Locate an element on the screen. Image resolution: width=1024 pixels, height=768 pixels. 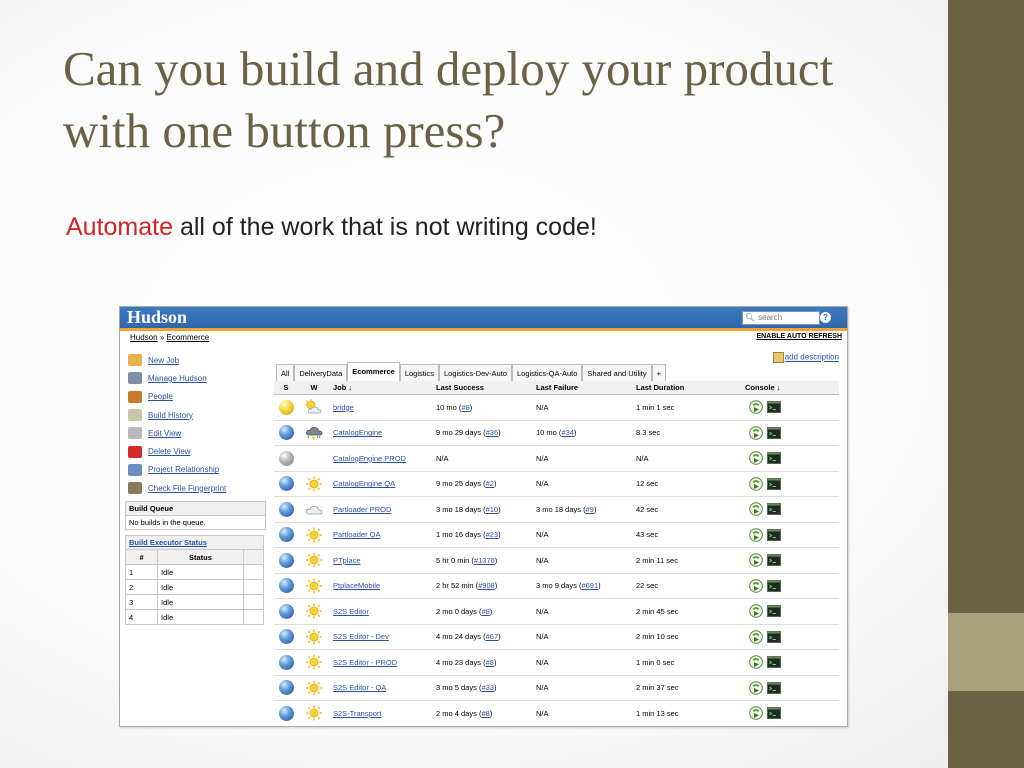
breadcrumb-current: Ecommerce is located at coordinates (188, 337).